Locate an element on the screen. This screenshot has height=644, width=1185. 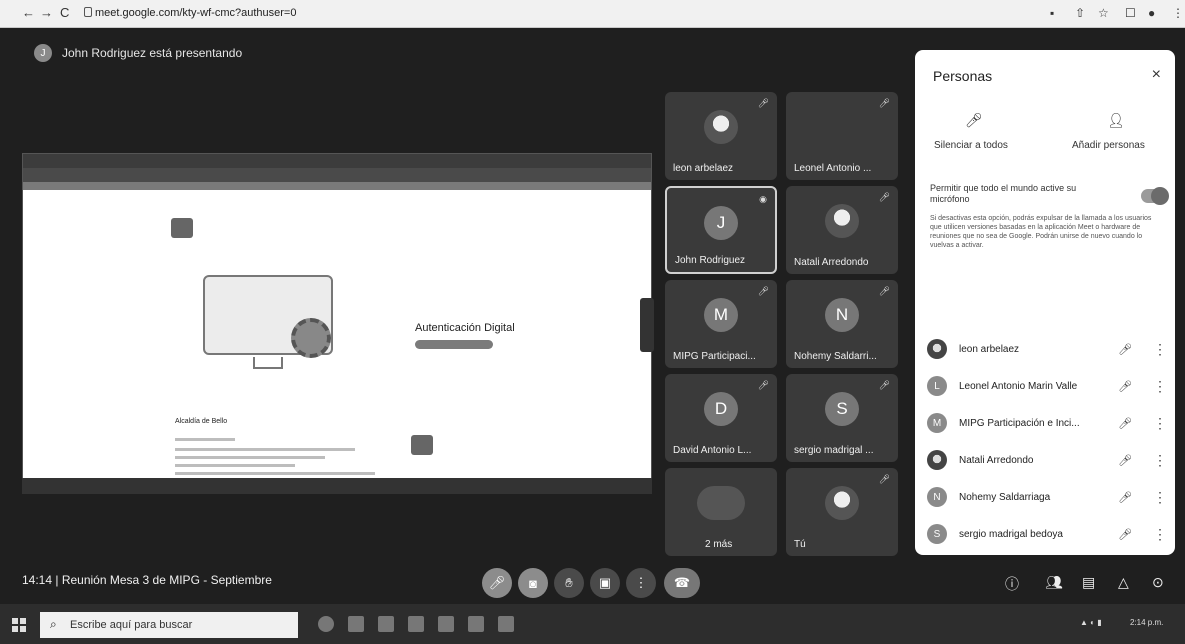
lock-host-icon: ⊙ is located at coordinates (1158, 582).